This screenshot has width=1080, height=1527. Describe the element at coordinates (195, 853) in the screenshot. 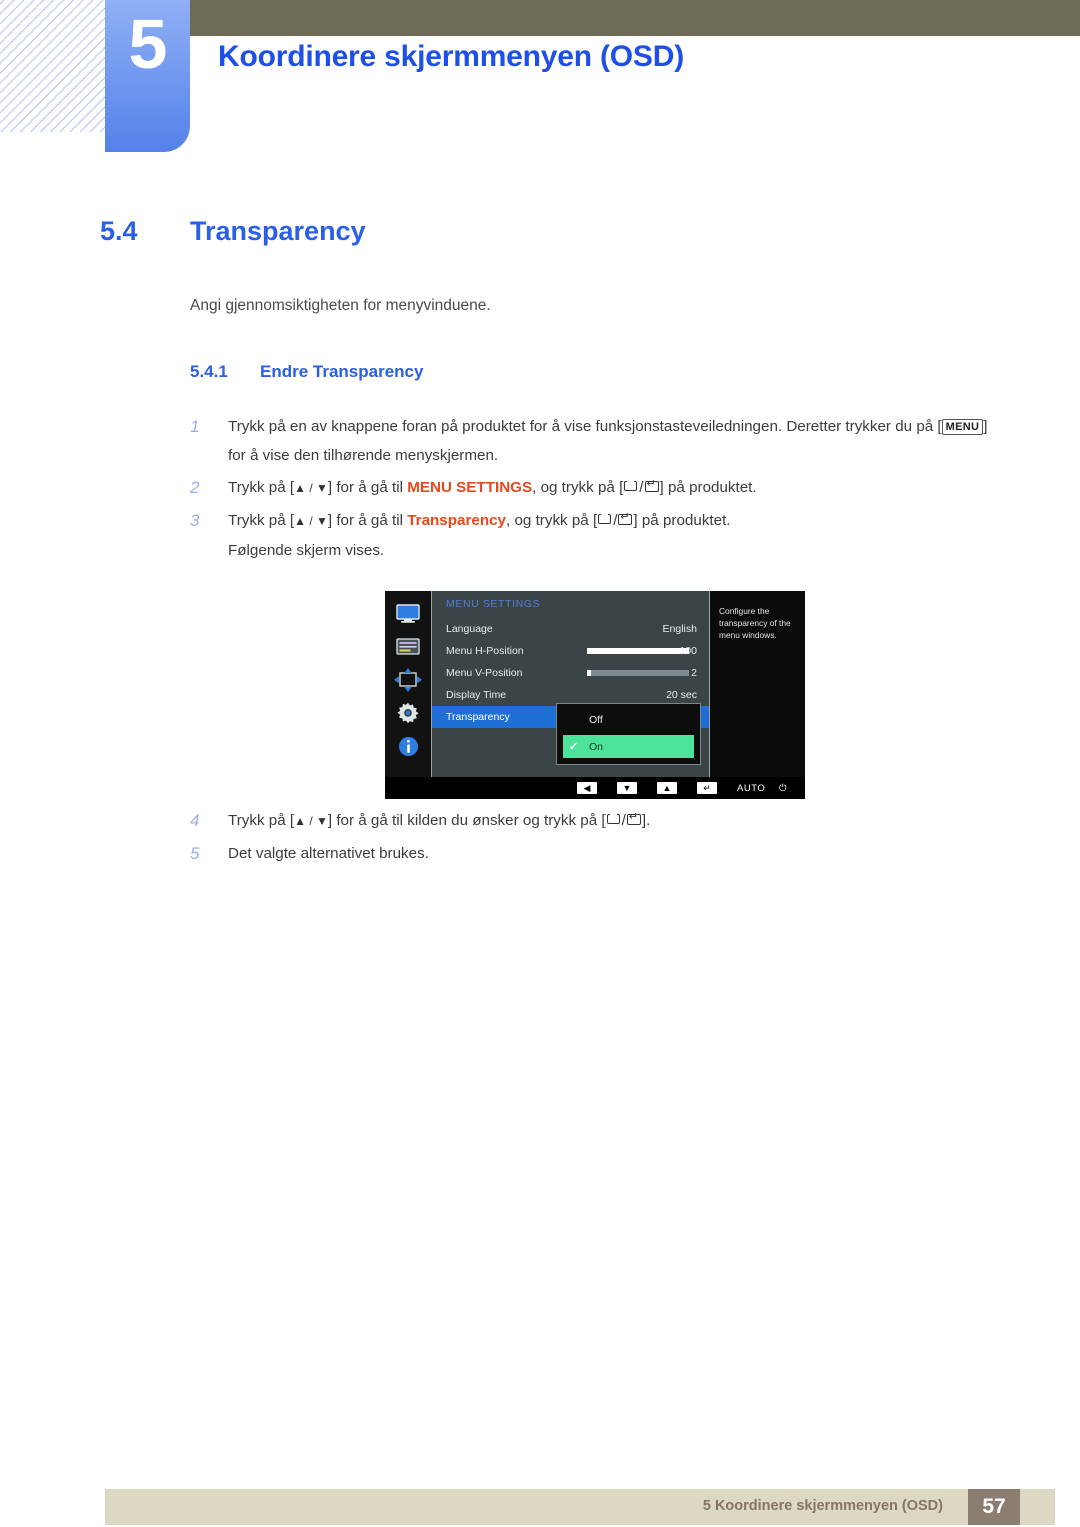

I see `step-number: 5` at that location.